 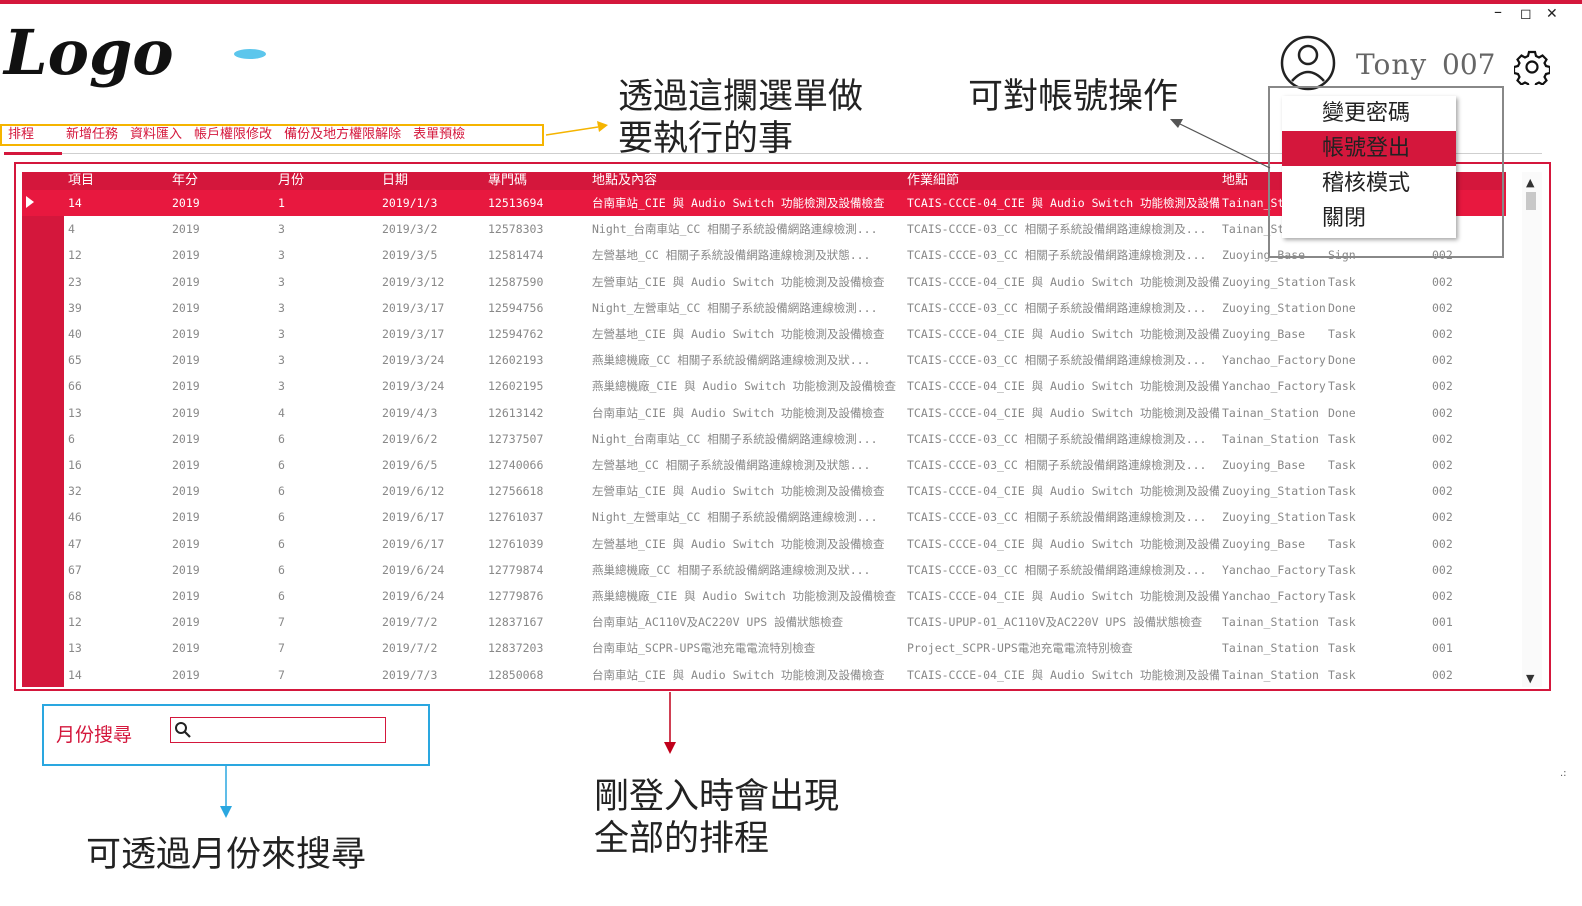 I want to click on cell-location-content: 左營車站_CIE 與 Audio Switch 功能檢測及設備檢查, so click(x=738, y=491).